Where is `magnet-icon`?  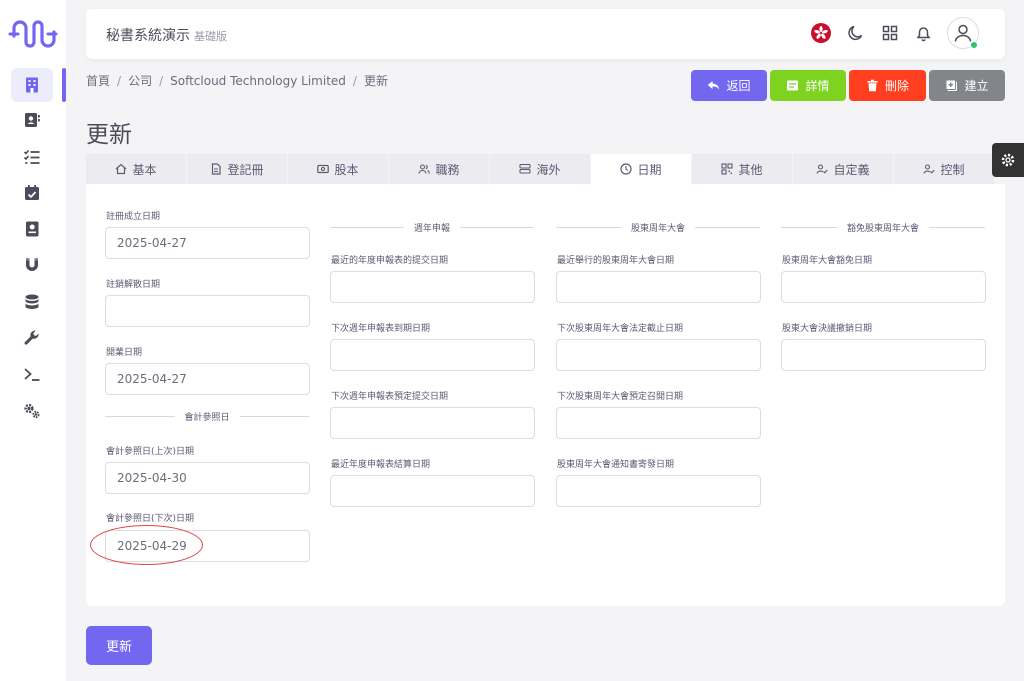
magnet-icon is located at coordinates (32, 264).